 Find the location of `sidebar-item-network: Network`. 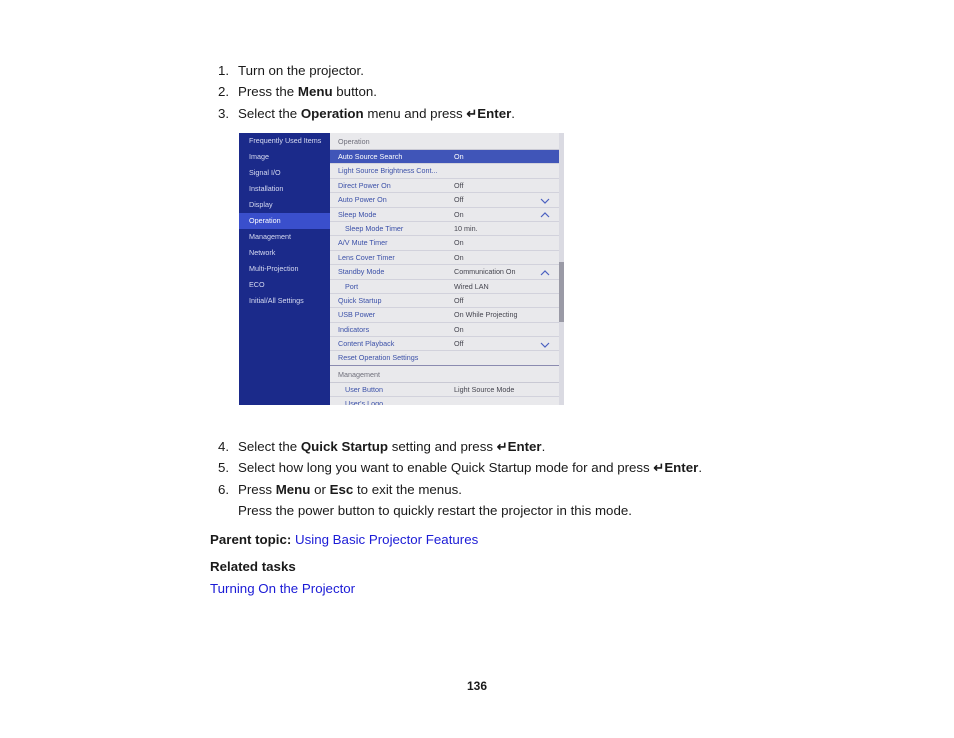

sidebar-item-network: Network is located at coordinates (284, 253).